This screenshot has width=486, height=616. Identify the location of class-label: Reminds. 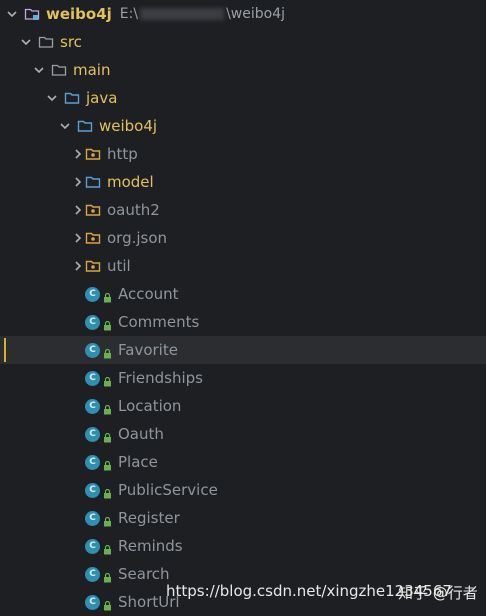
(150, 546).